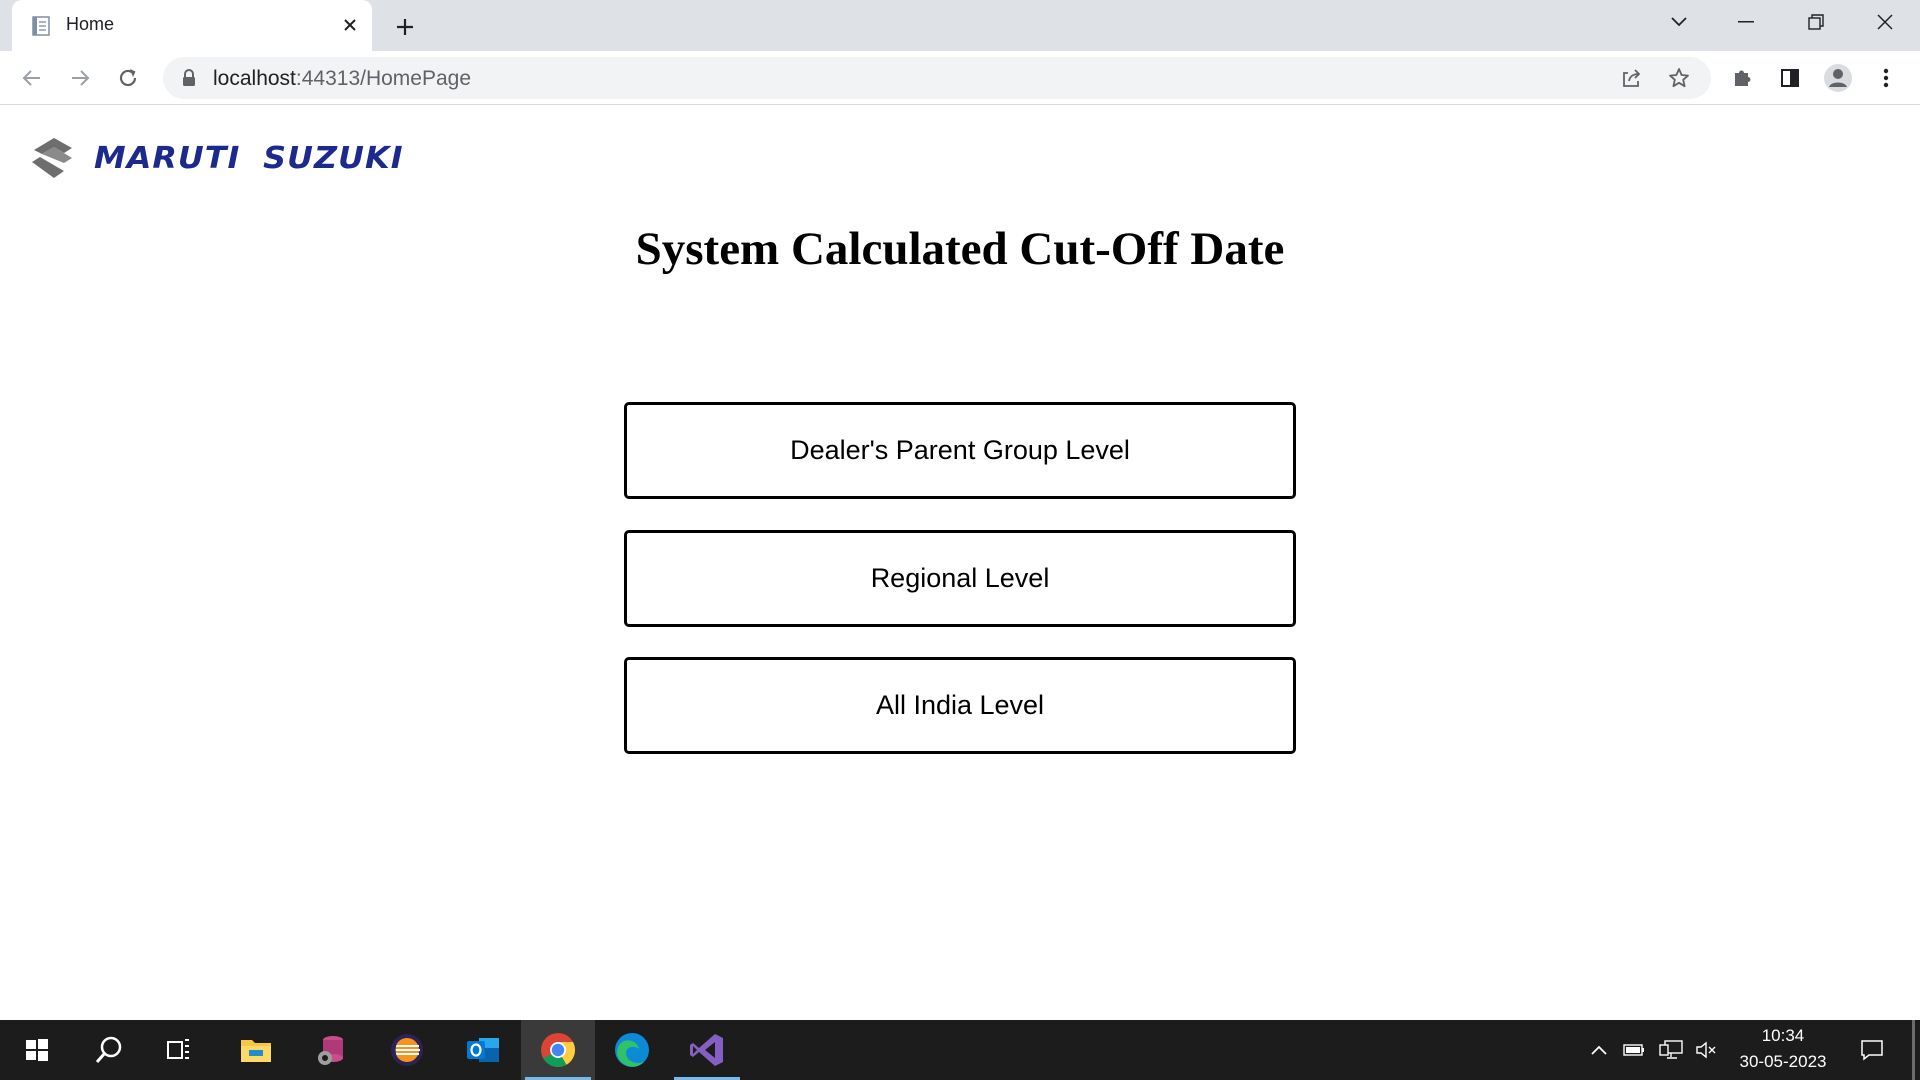 Image resolution: width=1920 pixels, height=1080 pixels. I want to click on extensions-puzzle-icon, so click(1742, 78).